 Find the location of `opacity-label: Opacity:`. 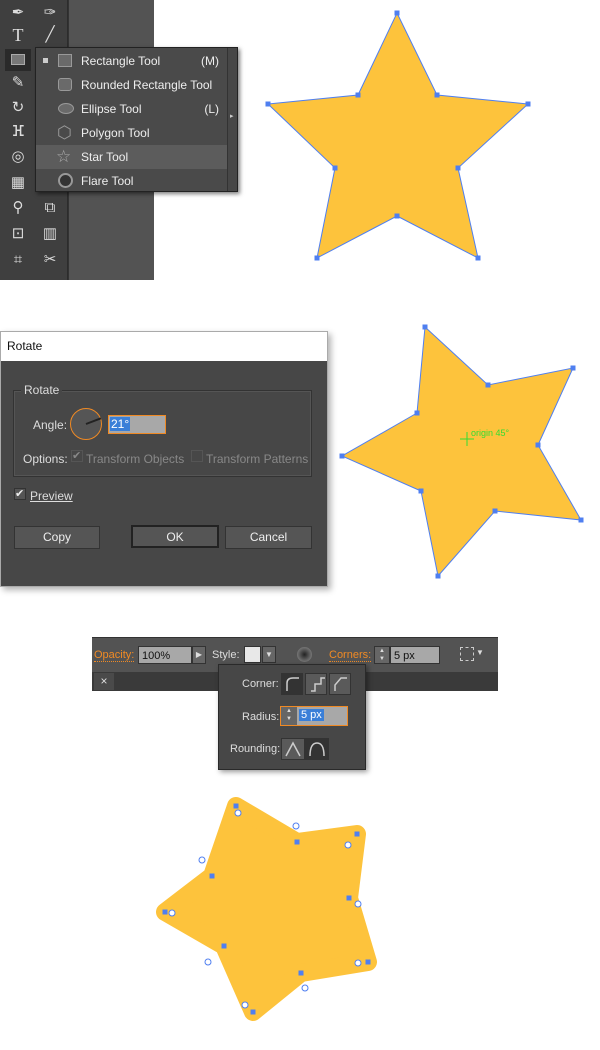

opacity-label: Opacity: is located at coordinates (114, 655).